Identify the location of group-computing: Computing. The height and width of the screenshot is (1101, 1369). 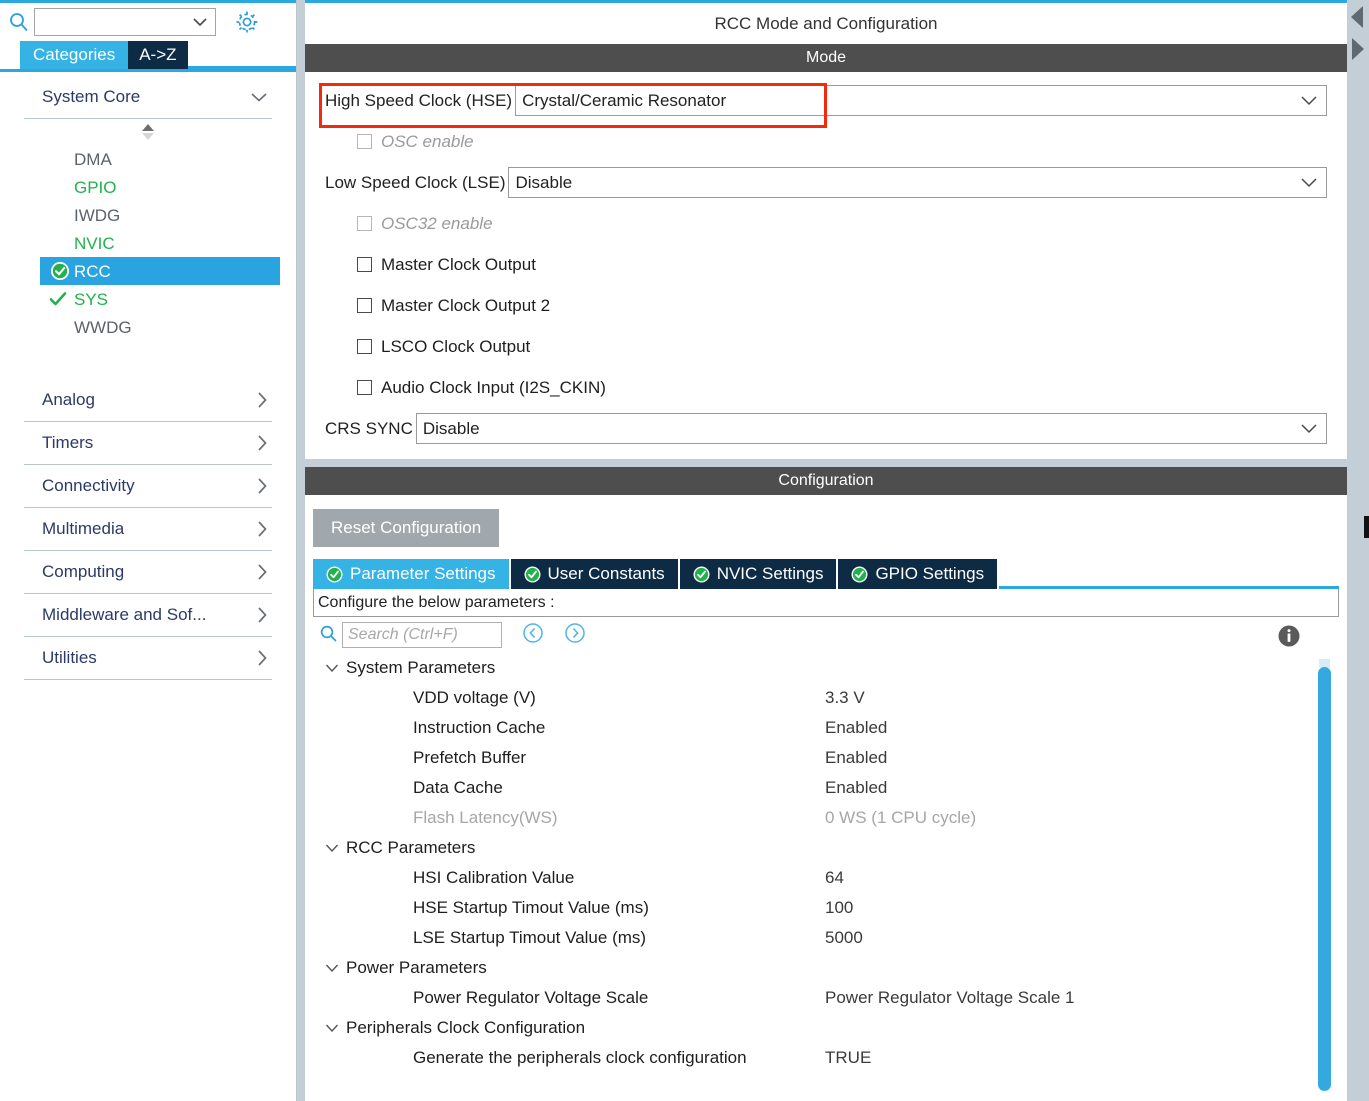
(148, 572).